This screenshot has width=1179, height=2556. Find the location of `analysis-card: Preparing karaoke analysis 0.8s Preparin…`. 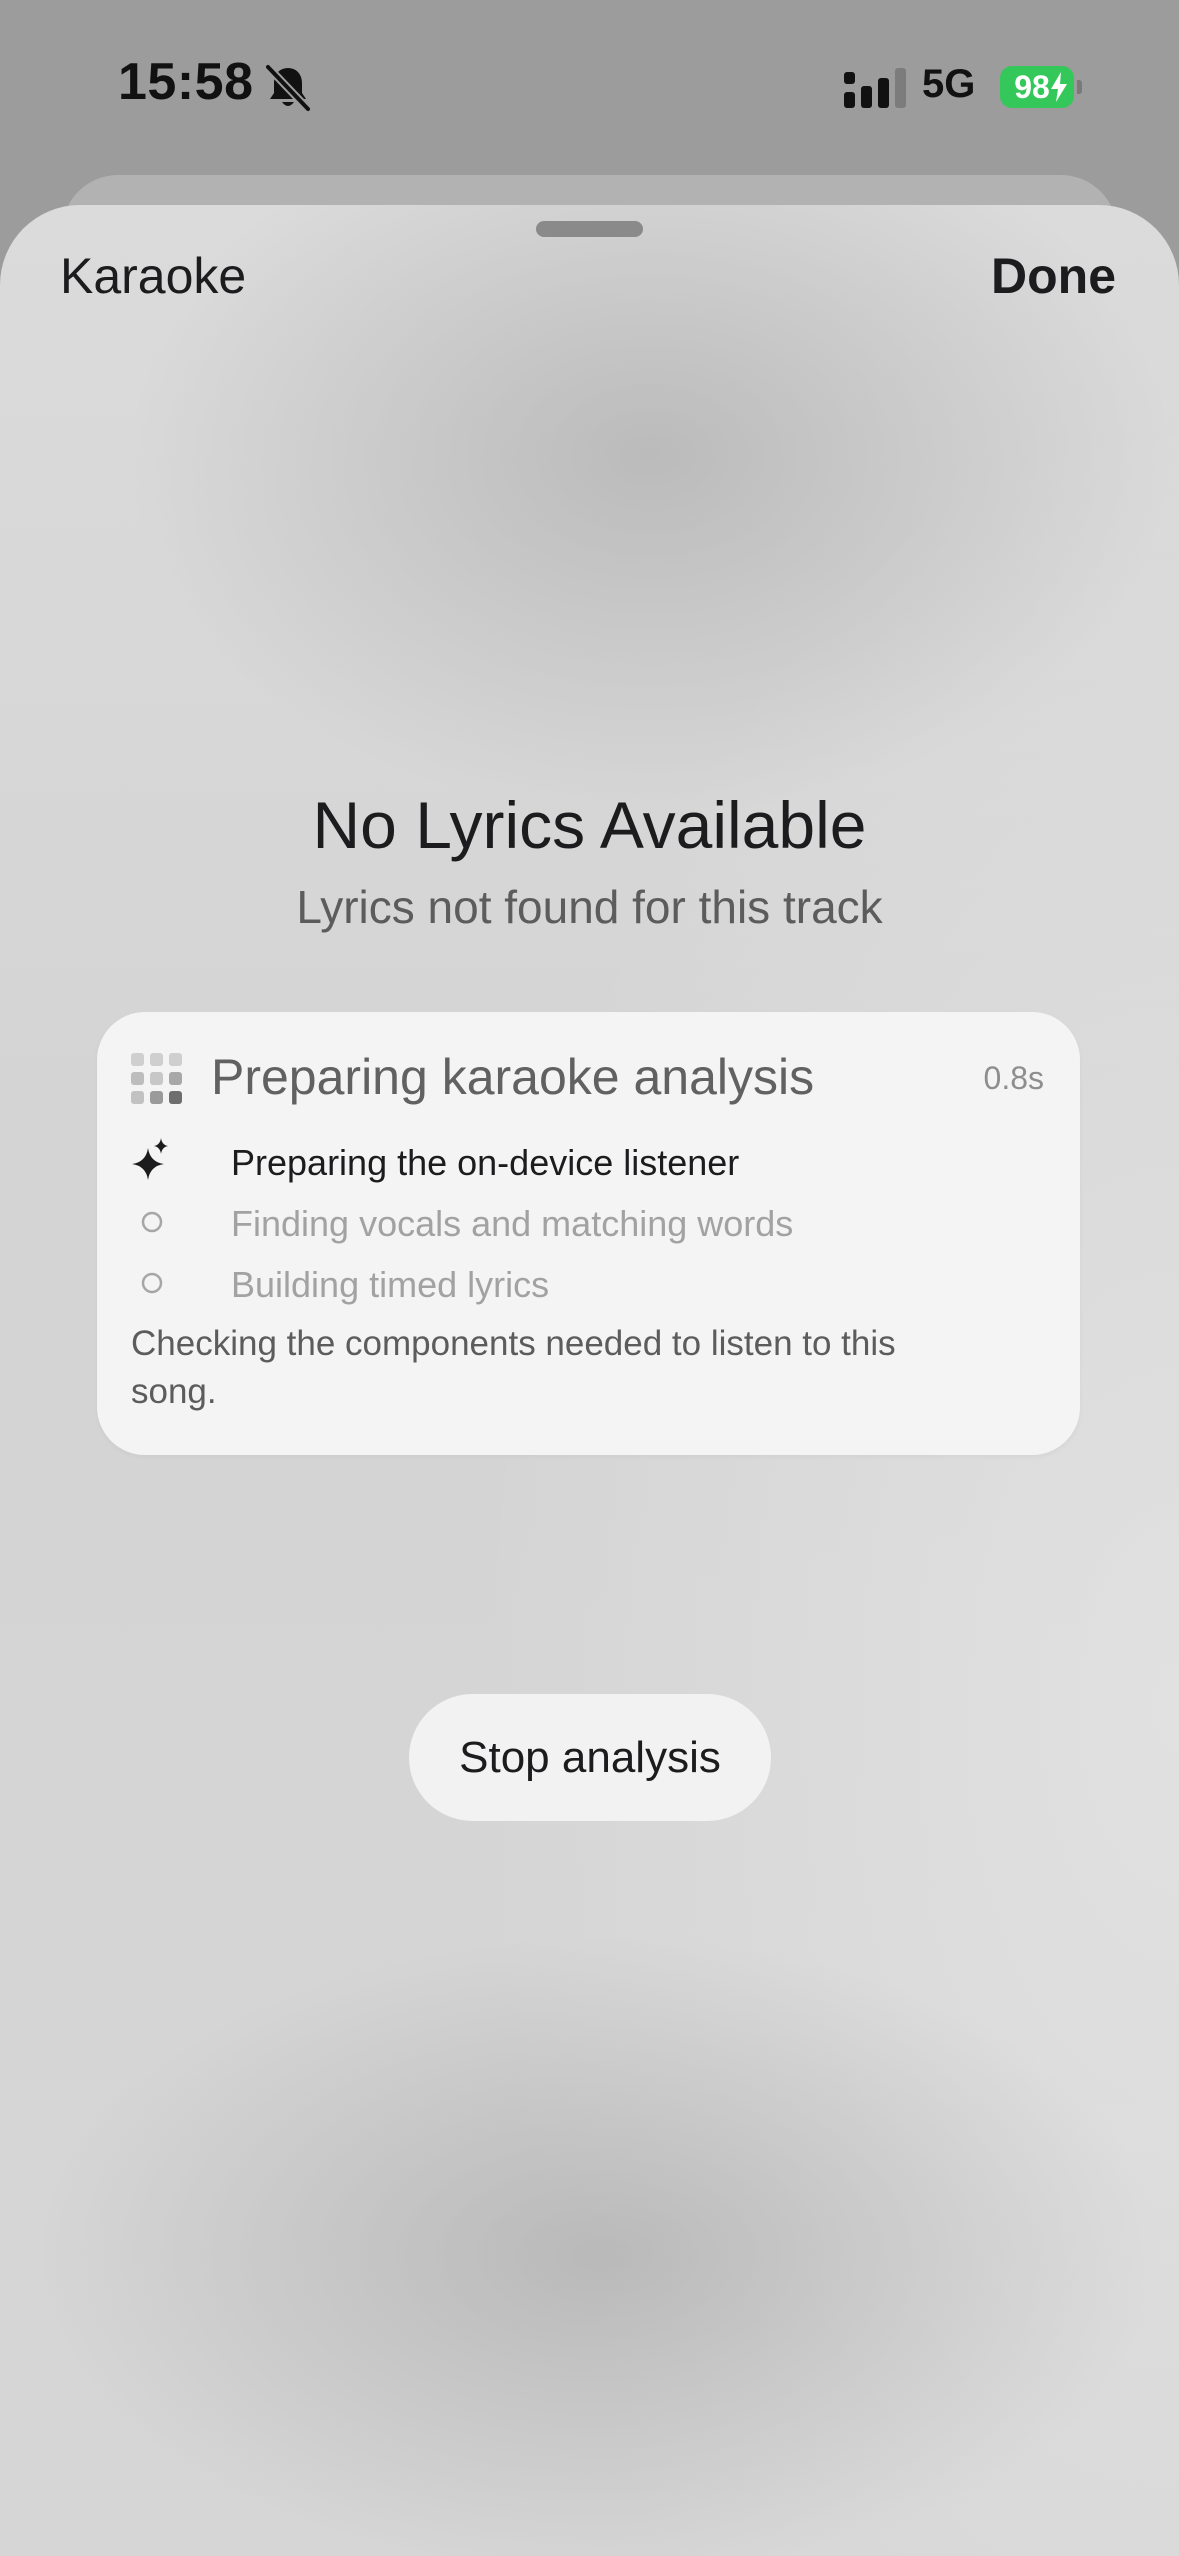

analysis-card: Preparing karaoke analysis 0.8s Preparin… is located at coordinates (588, 1233).